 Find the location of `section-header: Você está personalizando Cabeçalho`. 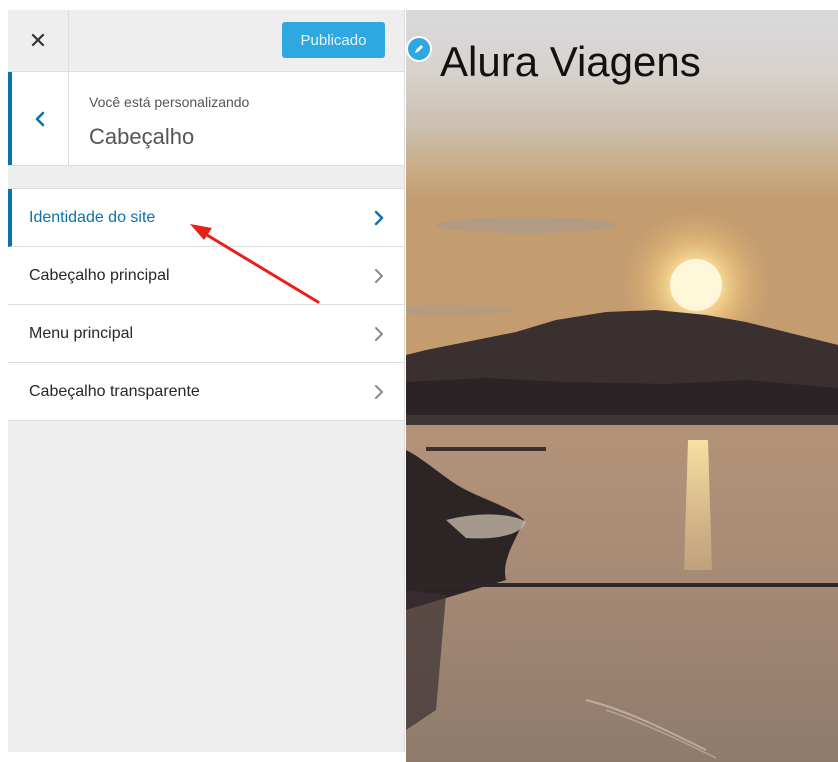

section-header: Você está personalizando Cabeçalho is located at coordinates (206, 119).